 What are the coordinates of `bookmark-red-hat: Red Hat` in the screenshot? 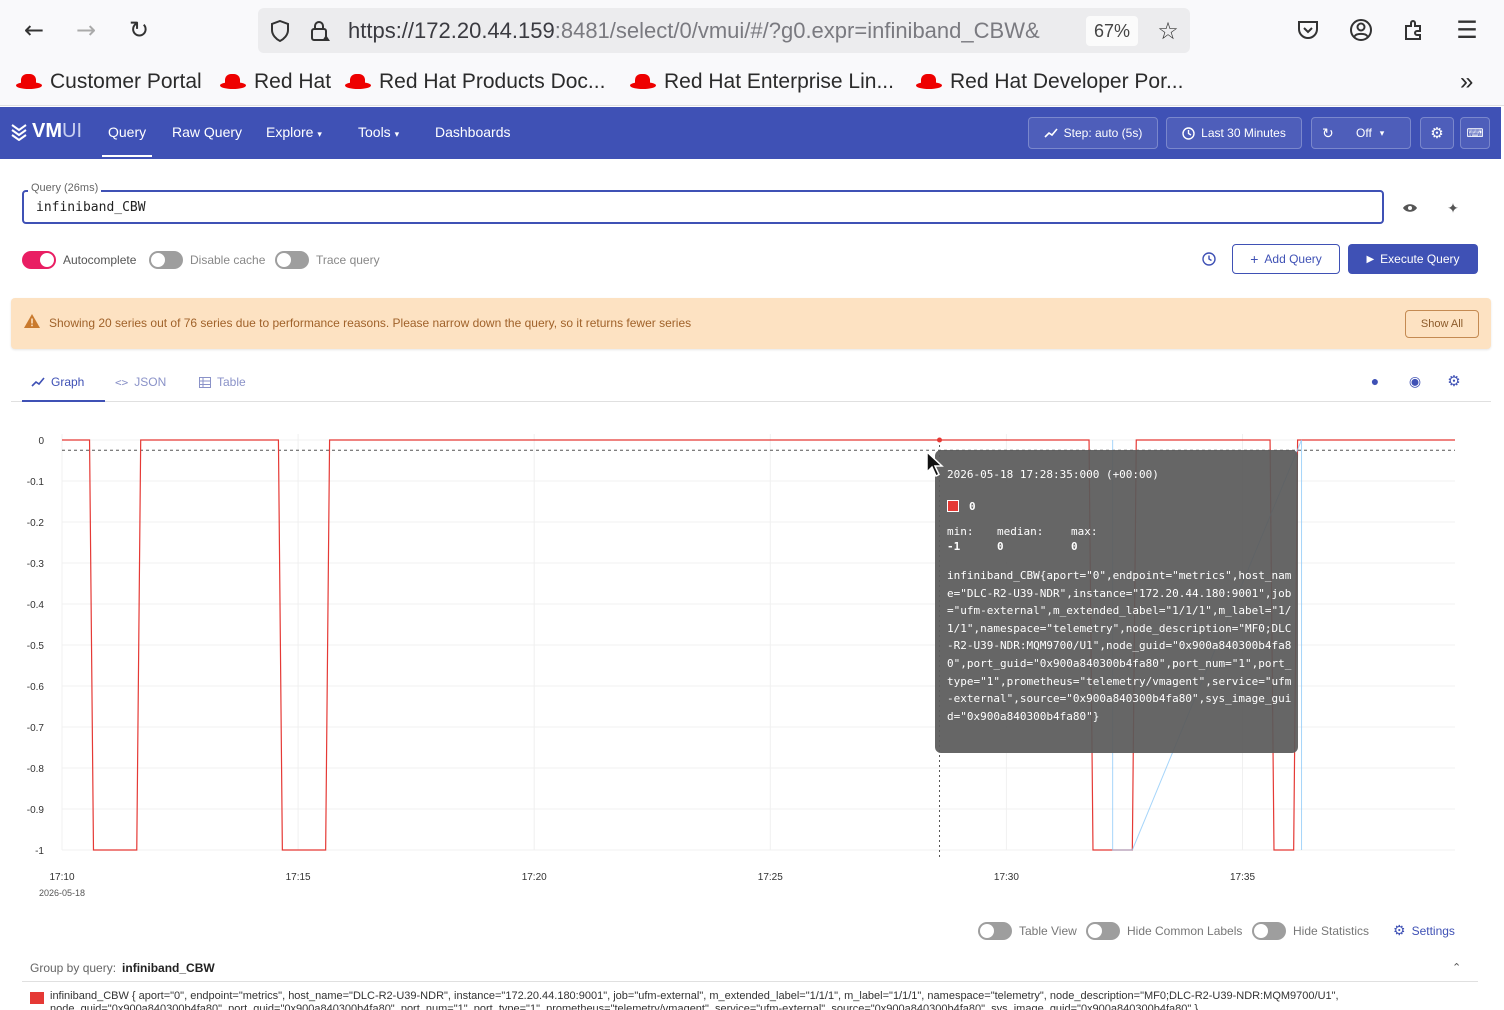 It's located at (275, 82).